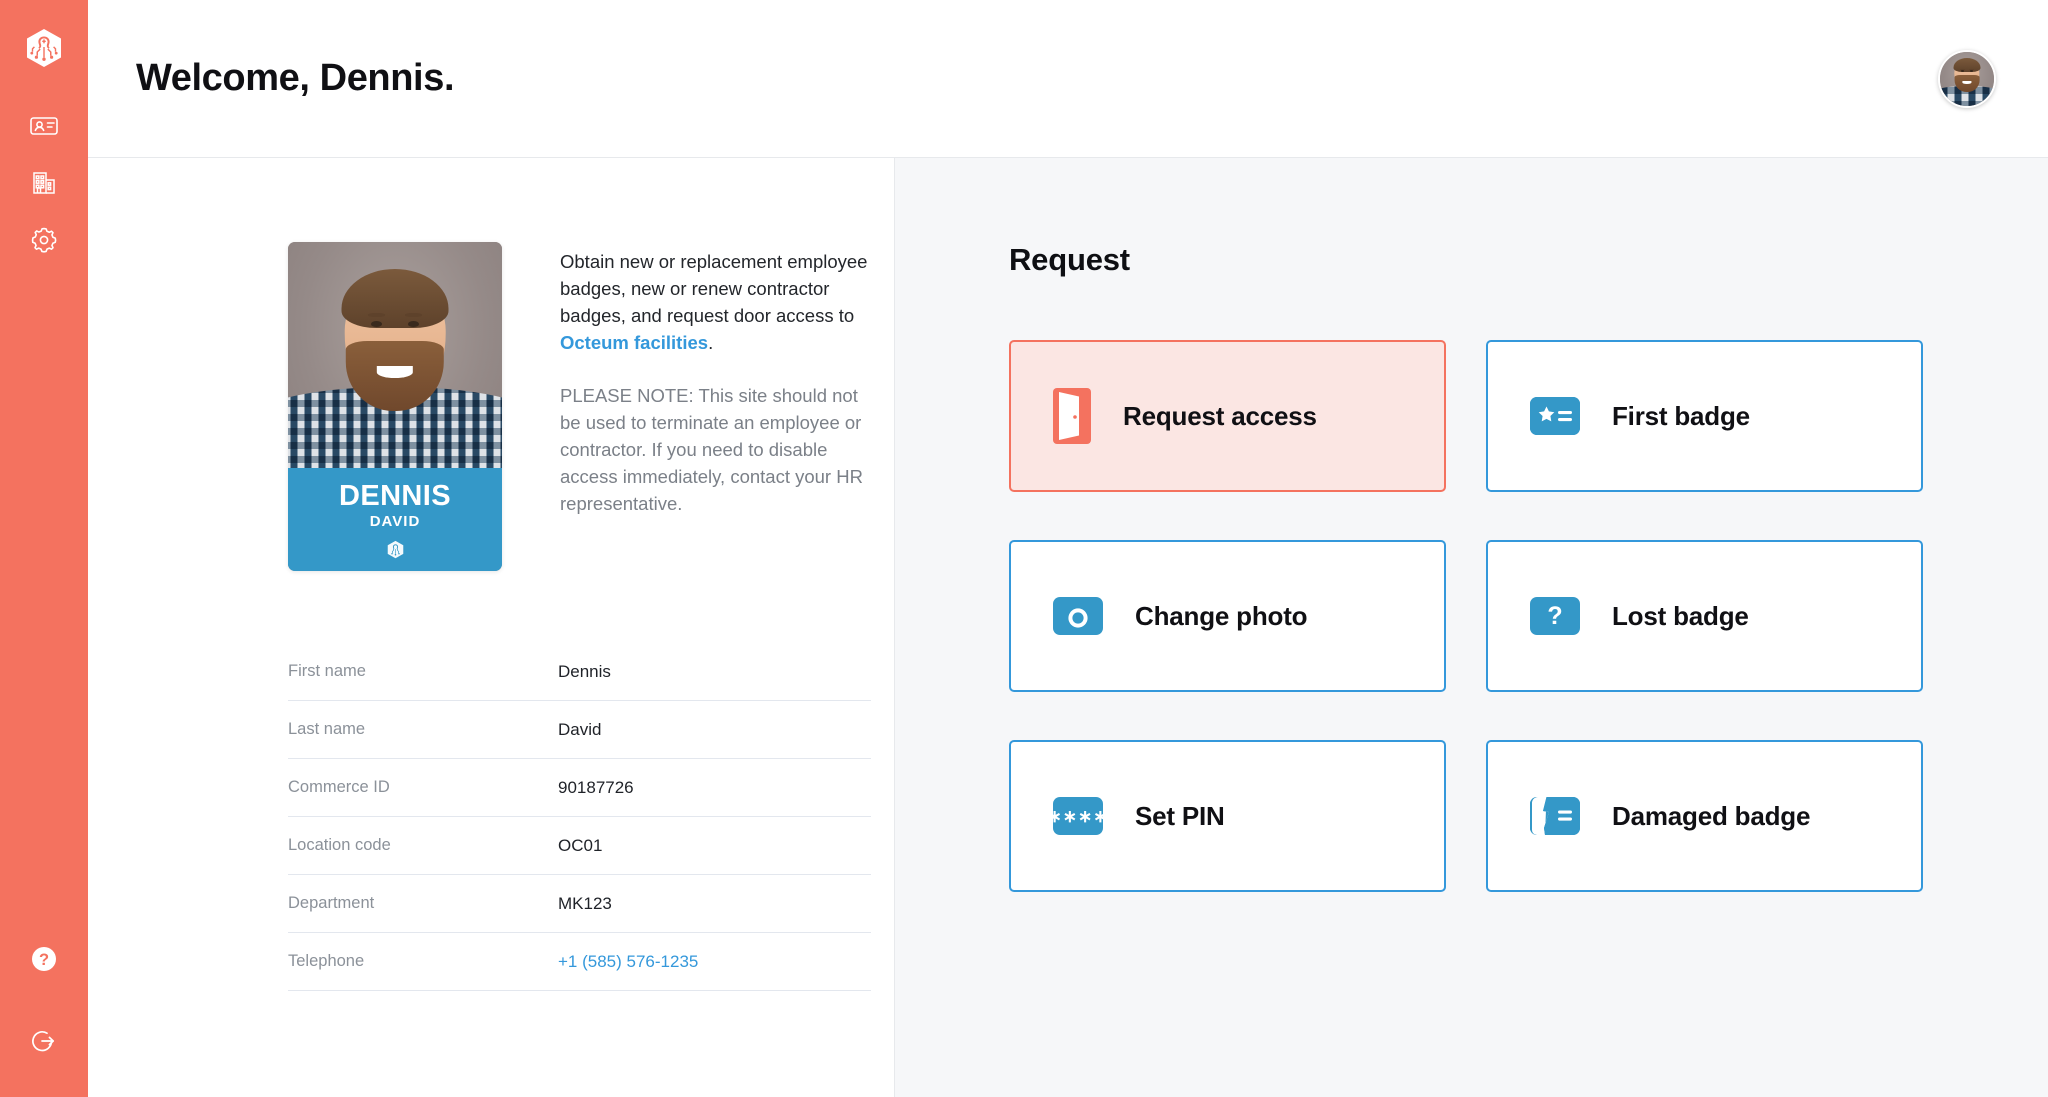  I want to click on field-label: First name, so click(327, 671).